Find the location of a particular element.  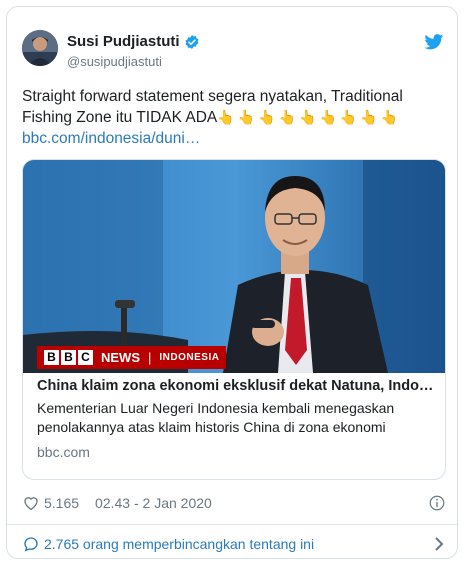

author-name-row: Susi Pudjiastuti is located at coordinates (133, 41).